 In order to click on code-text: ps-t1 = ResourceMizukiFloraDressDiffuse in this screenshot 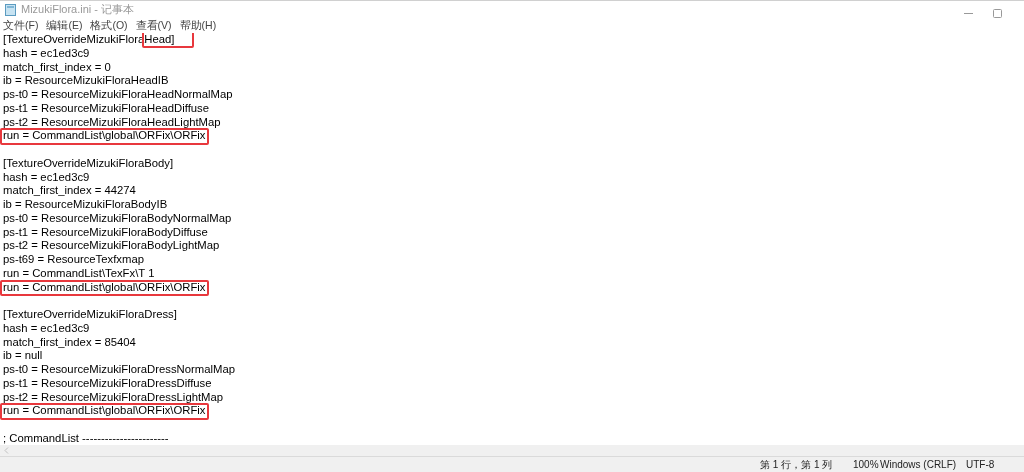, I will do `click(107, 383)`.